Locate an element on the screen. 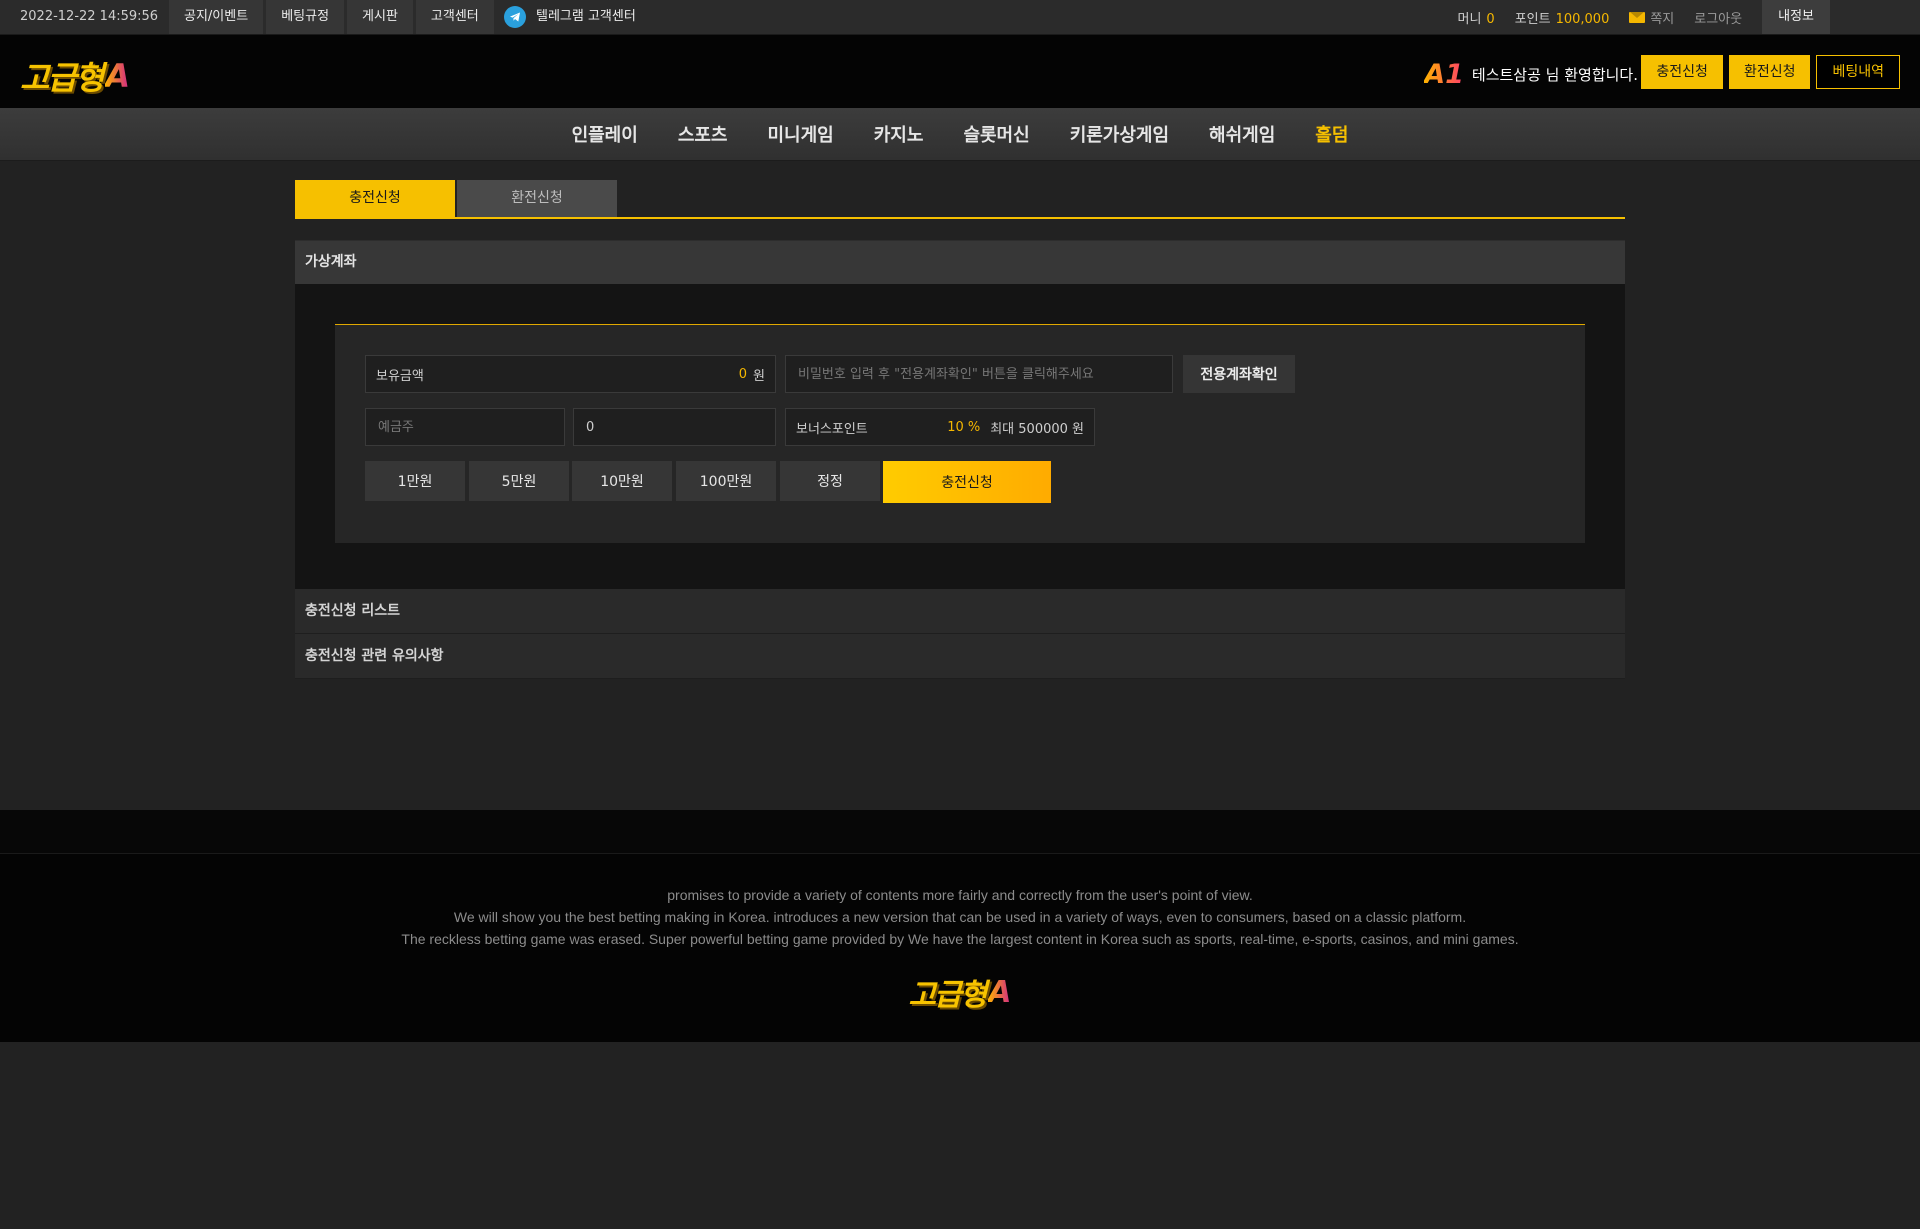  telegram-support-link: 텔레그램 고객센터 is located at coordinates (570, 17).